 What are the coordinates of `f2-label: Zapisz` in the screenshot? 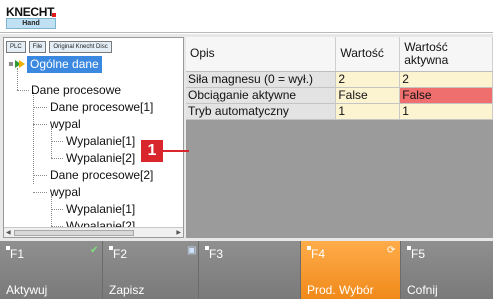 It's located at (127, 290).